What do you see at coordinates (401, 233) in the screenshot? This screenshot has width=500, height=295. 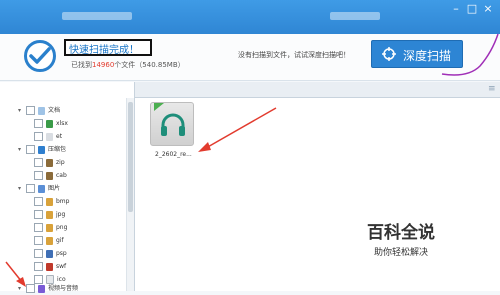 I see `watermark-title: 百科全说` at bounding box center [401, 233].